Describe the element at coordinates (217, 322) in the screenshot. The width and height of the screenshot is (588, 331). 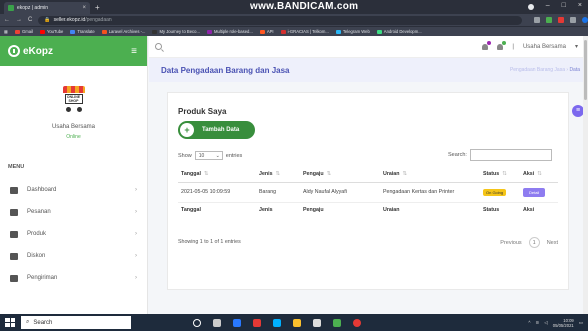
I see `task-view-icon` at that location.